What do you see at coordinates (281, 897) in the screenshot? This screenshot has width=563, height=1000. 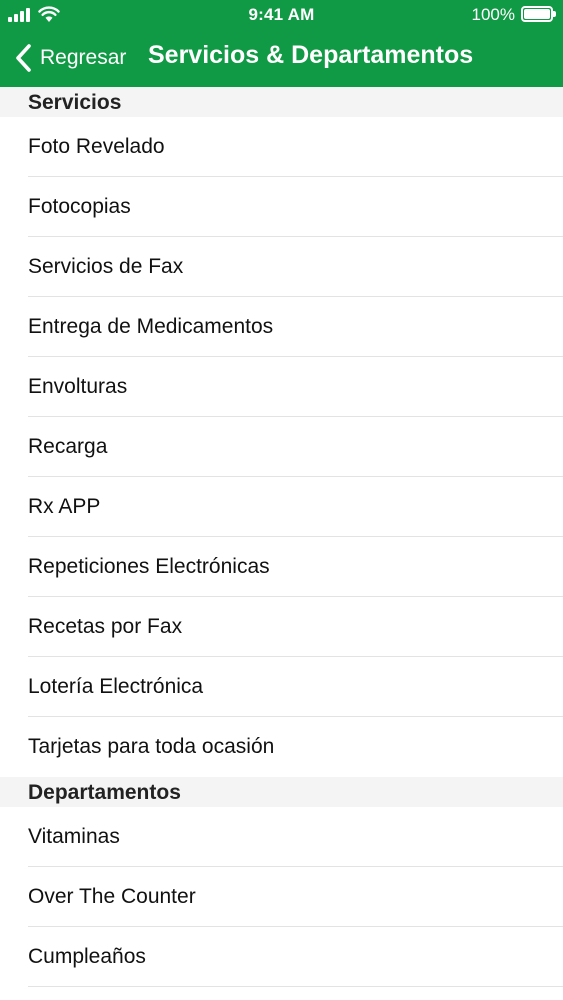 I see `list-item-over-the-counter: Over The Counter` at bounding box center [281, 897].